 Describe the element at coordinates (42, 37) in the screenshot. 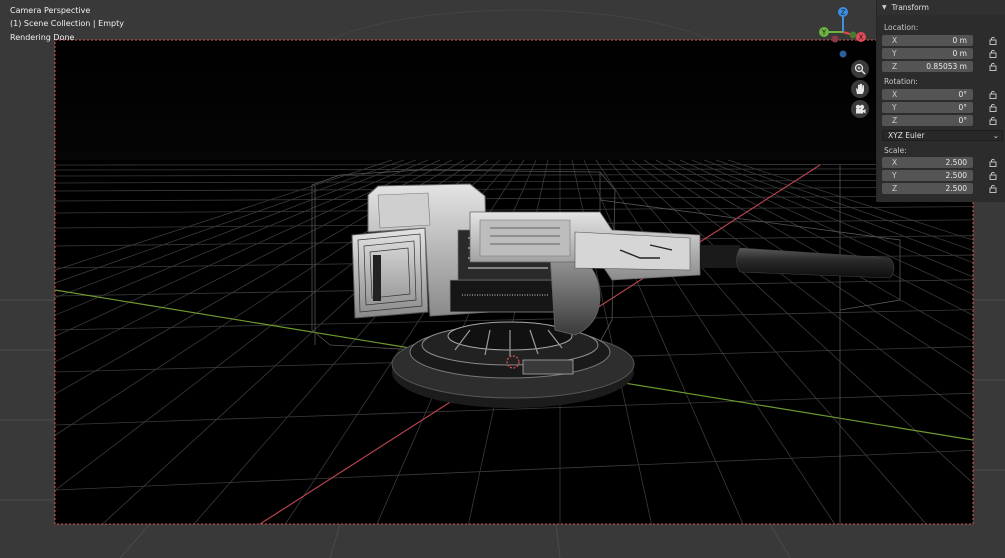

I see `render-status-label: Rendering Done` at that location.